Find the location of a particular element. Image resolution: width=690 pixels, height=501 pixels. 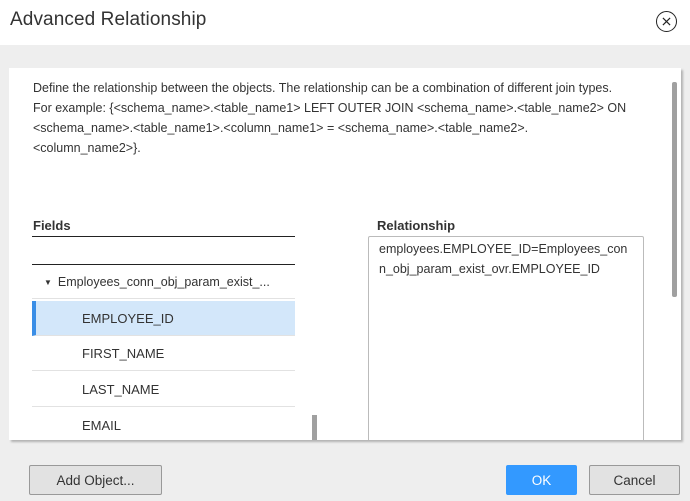

fields-scrollbar is located at coordinates (314, 427).